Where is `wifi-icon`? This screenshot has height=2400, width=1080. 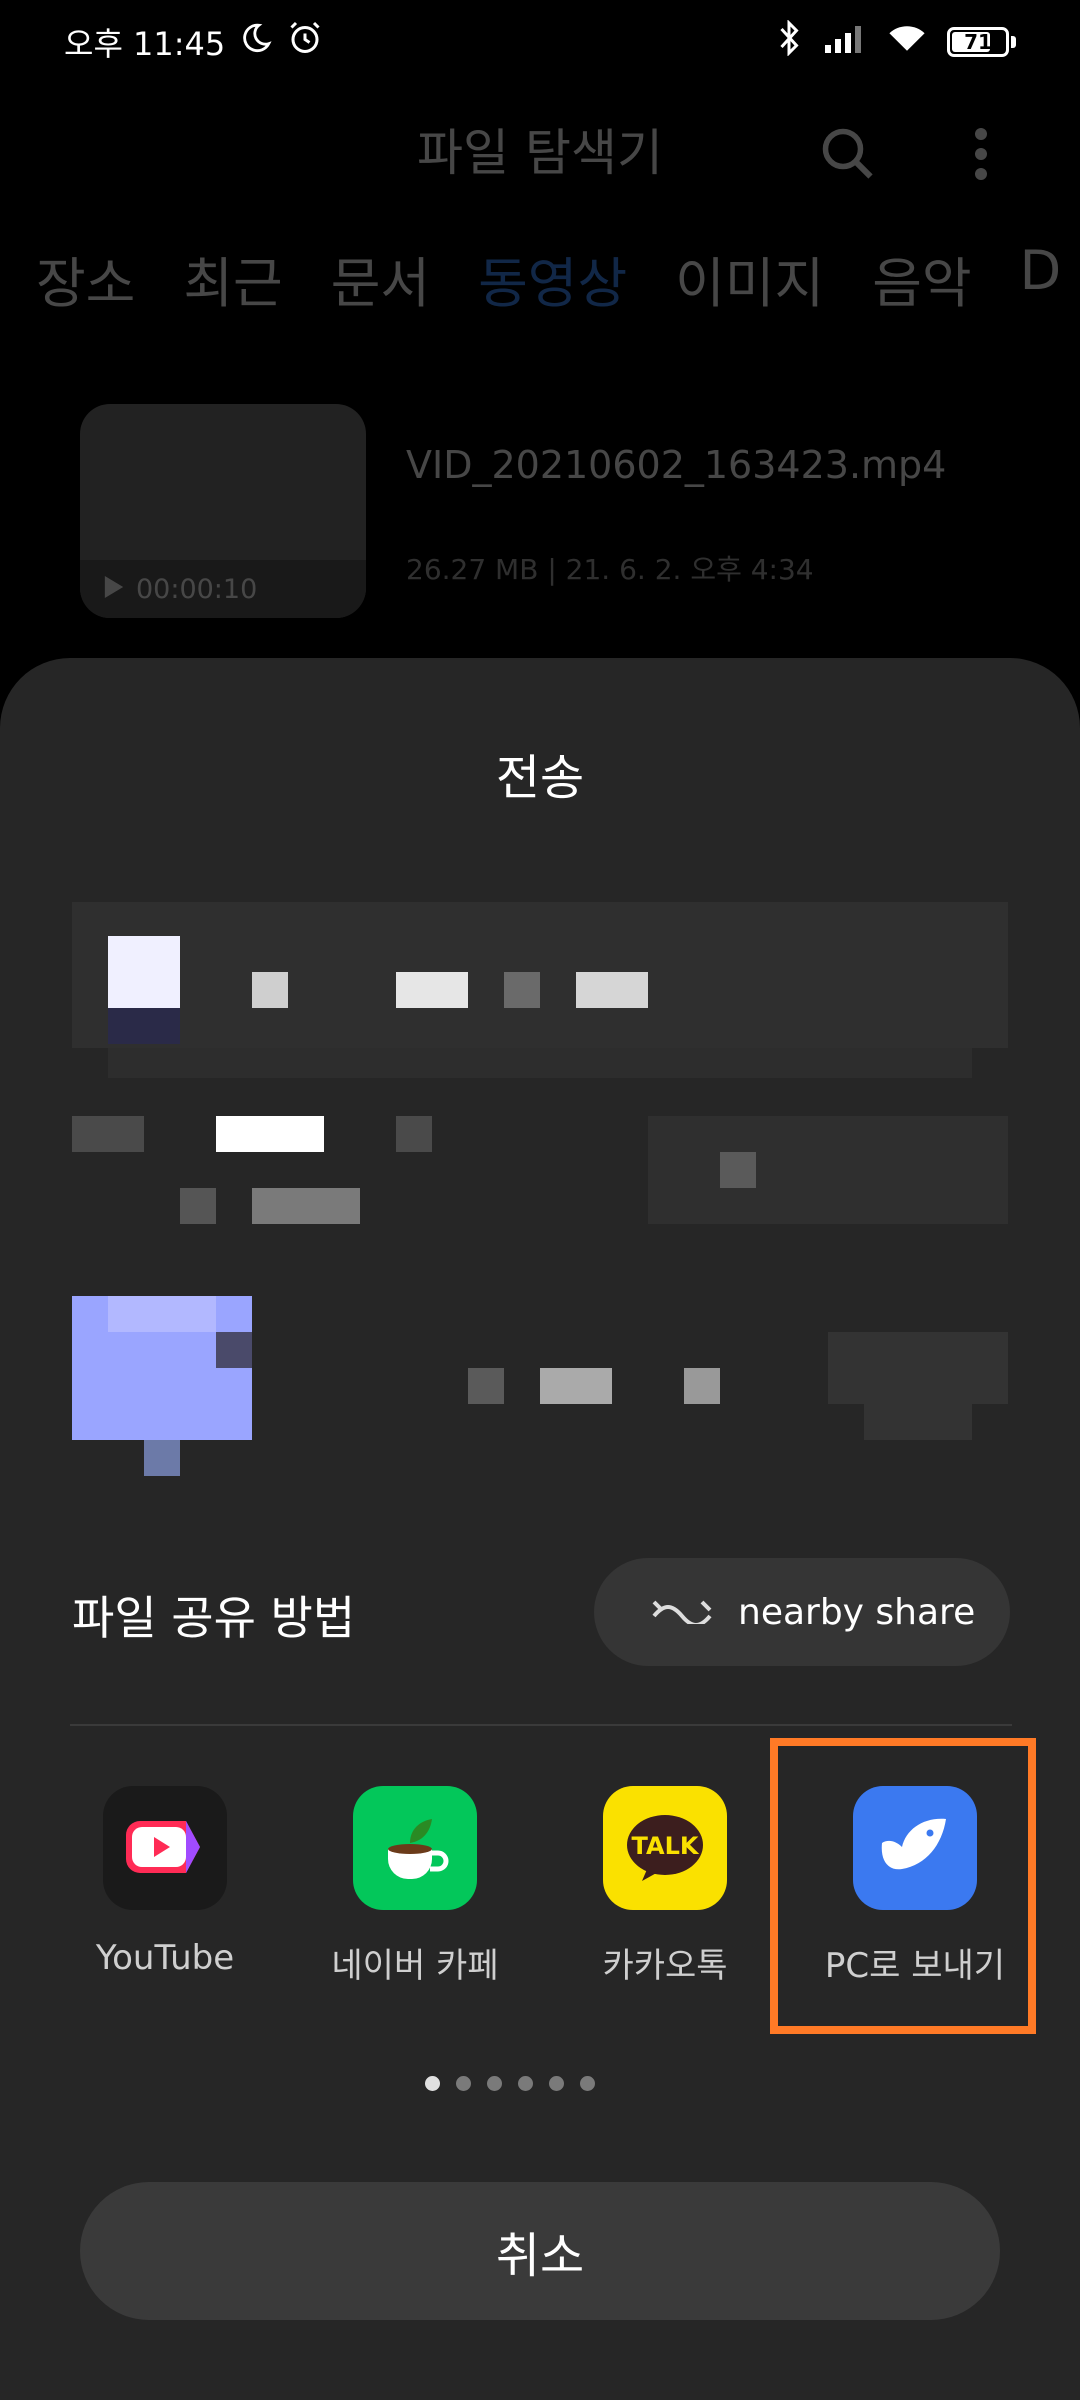 wifi-icon is located at coordinates (907, 42).